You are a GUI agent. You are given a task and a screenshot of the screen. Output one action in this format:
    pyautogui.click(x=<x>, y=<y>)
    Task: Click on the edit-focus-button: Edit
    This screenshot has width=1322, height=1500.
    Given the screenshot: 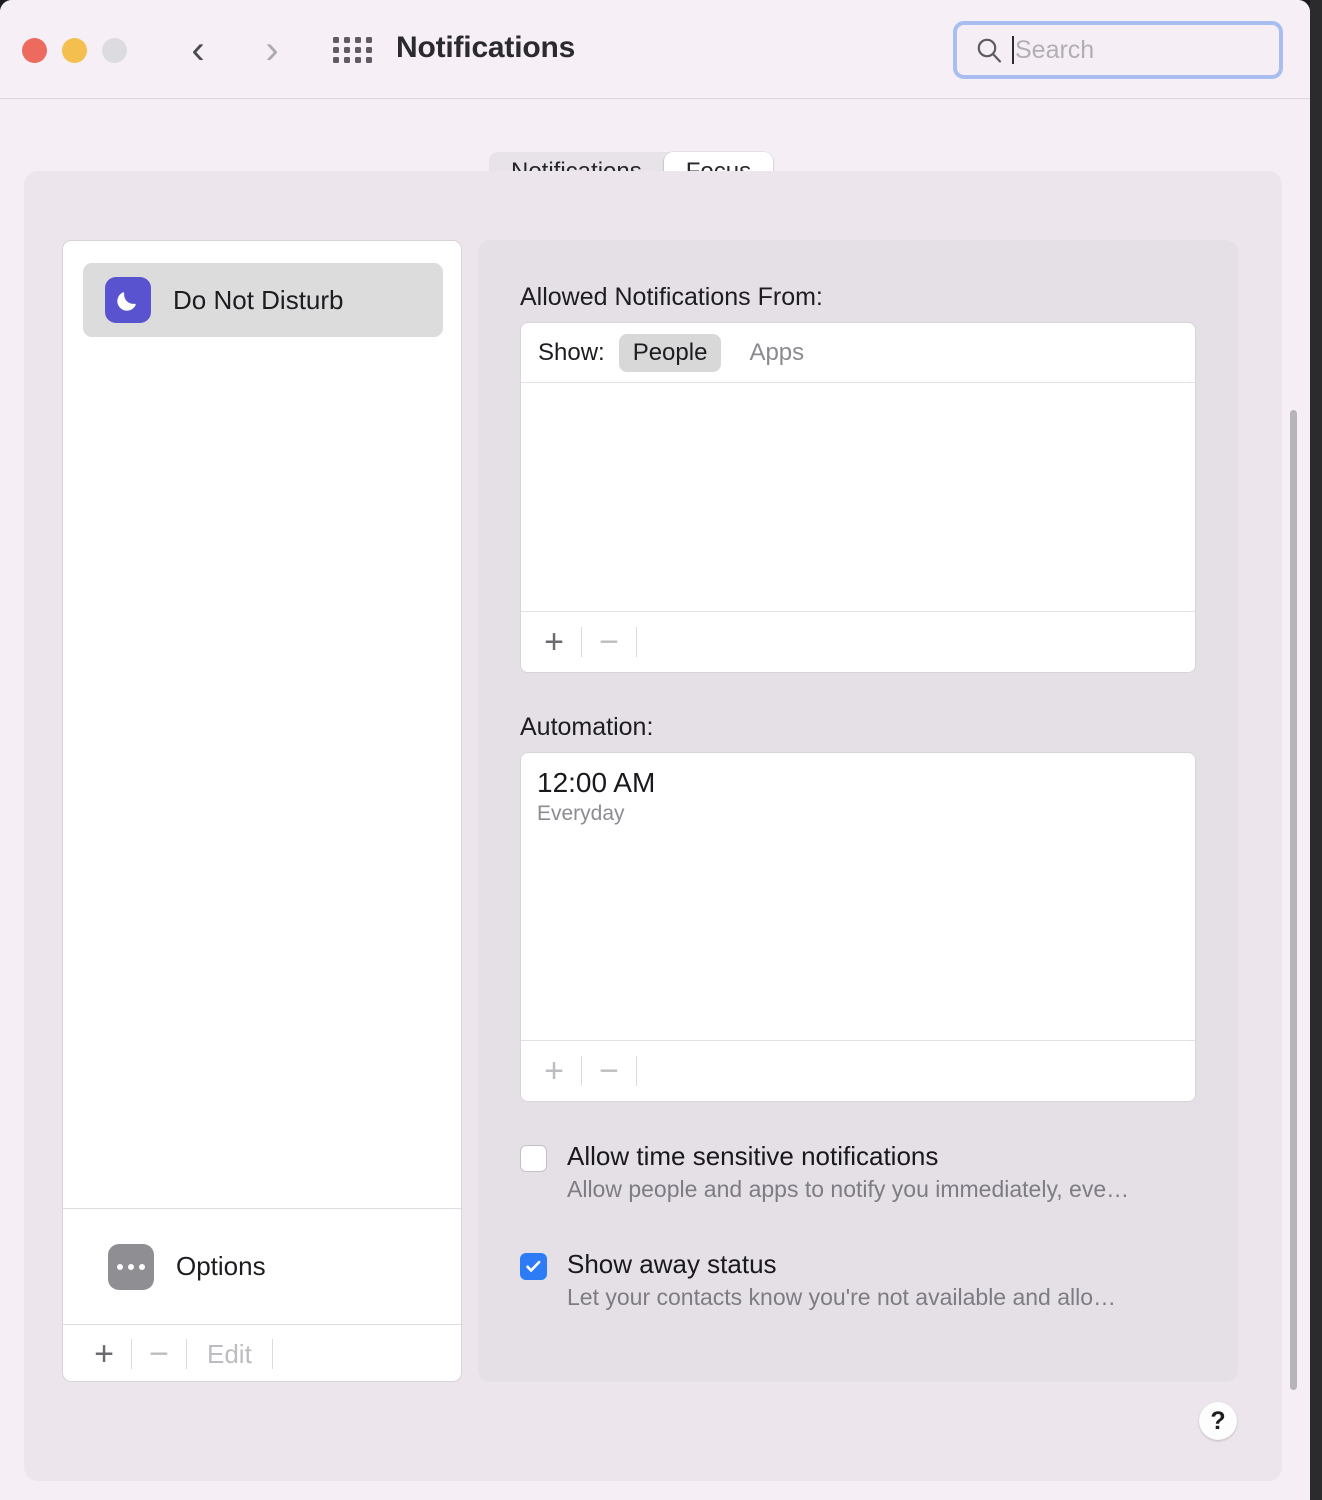 What is the action you would take?
    pyautogui.click(x=229, y=1354)
    